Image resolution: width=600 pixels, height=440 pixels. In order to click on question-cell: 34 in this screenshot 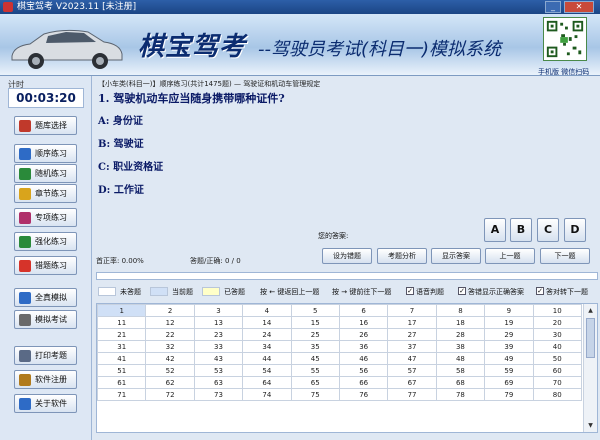, I will do `click(267, 346)`.